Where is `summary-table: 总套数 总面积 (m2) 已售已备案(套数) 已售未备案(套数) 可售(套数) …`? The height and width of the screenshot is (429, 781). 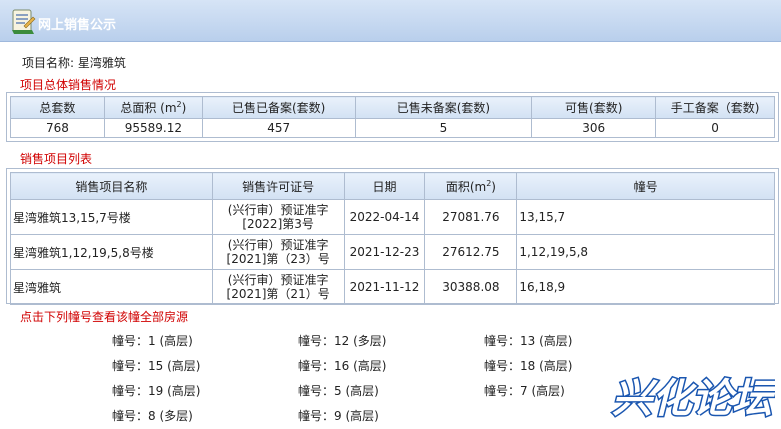 summary-table: 总套数 总面积 (m2) 已售已备案(套数) 已售未备案(套数) 可售(套数) … is located at coordinates (392, 117).